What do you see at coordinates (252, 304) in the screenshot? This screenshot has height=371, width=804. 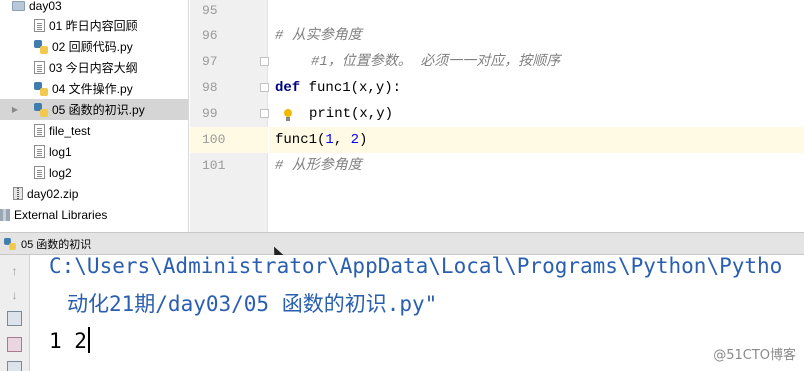 I see `console-path-line: 动化21期/day03/05 函数的初识.py"` at bounding box center [252, 304].